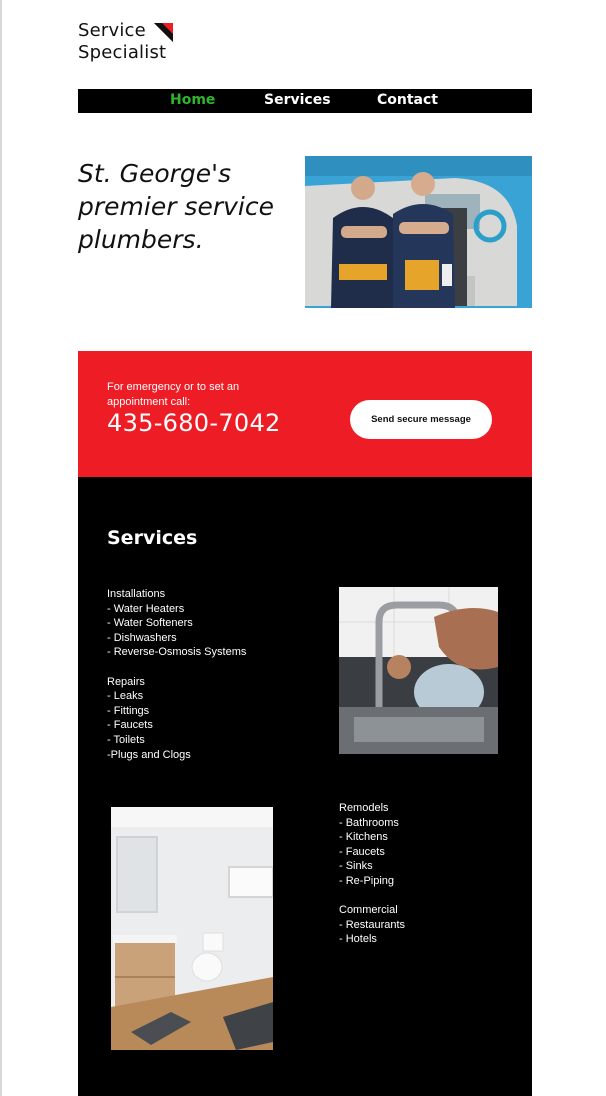  I want to click on diagonal-flag-icon, so click(163, 32).